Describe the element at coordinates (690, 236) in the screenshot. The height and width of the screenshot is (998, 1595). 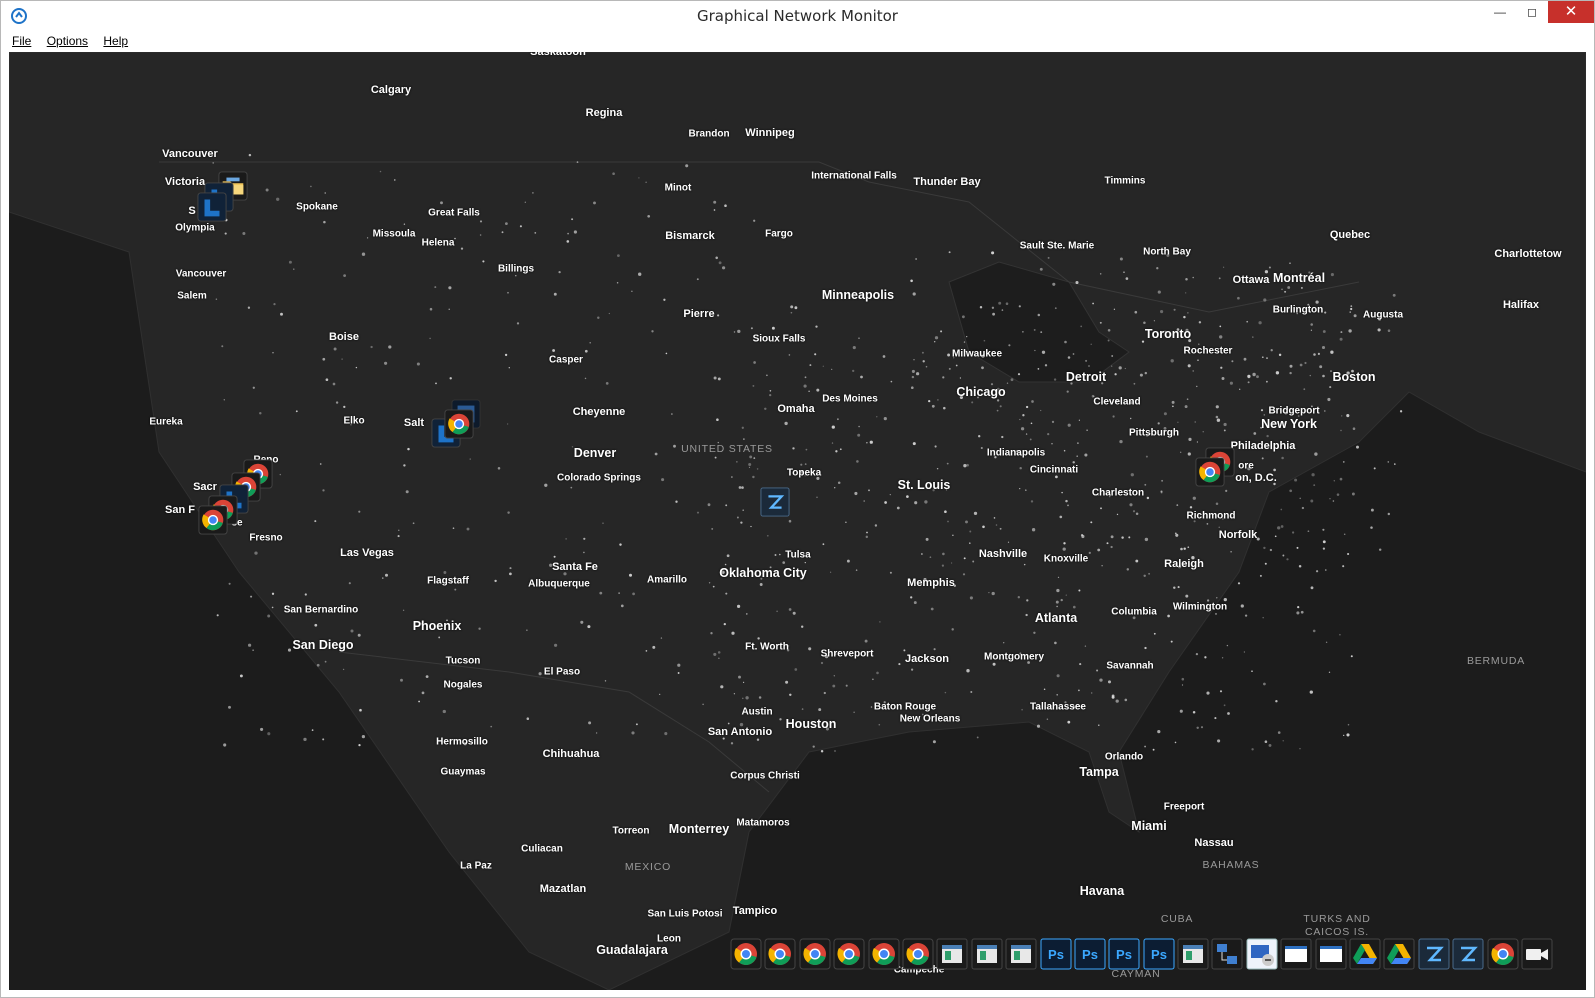
I see `city-label: Bismarck` at that location.